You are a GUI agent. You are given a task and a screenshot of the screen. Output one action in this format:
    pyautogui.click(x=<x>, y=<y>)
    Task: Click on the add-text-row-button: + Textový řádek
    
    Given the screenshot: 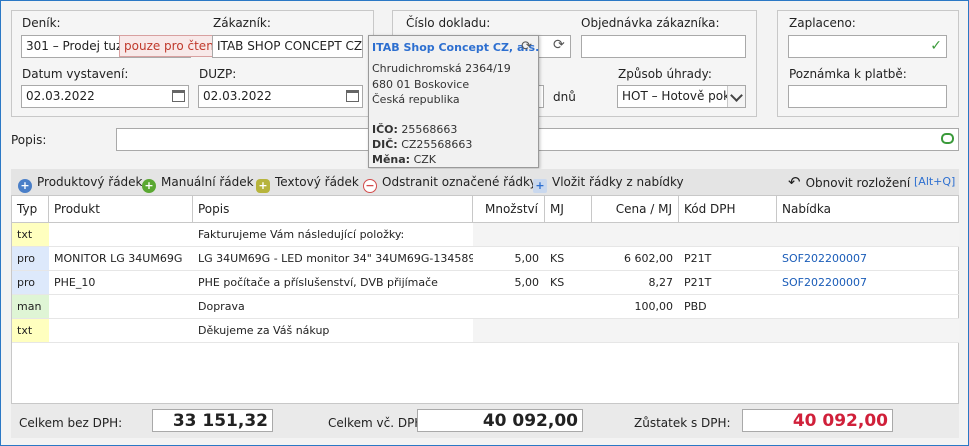 What is the action you would take?
    pyautogui.click(x=307, y=183)
    